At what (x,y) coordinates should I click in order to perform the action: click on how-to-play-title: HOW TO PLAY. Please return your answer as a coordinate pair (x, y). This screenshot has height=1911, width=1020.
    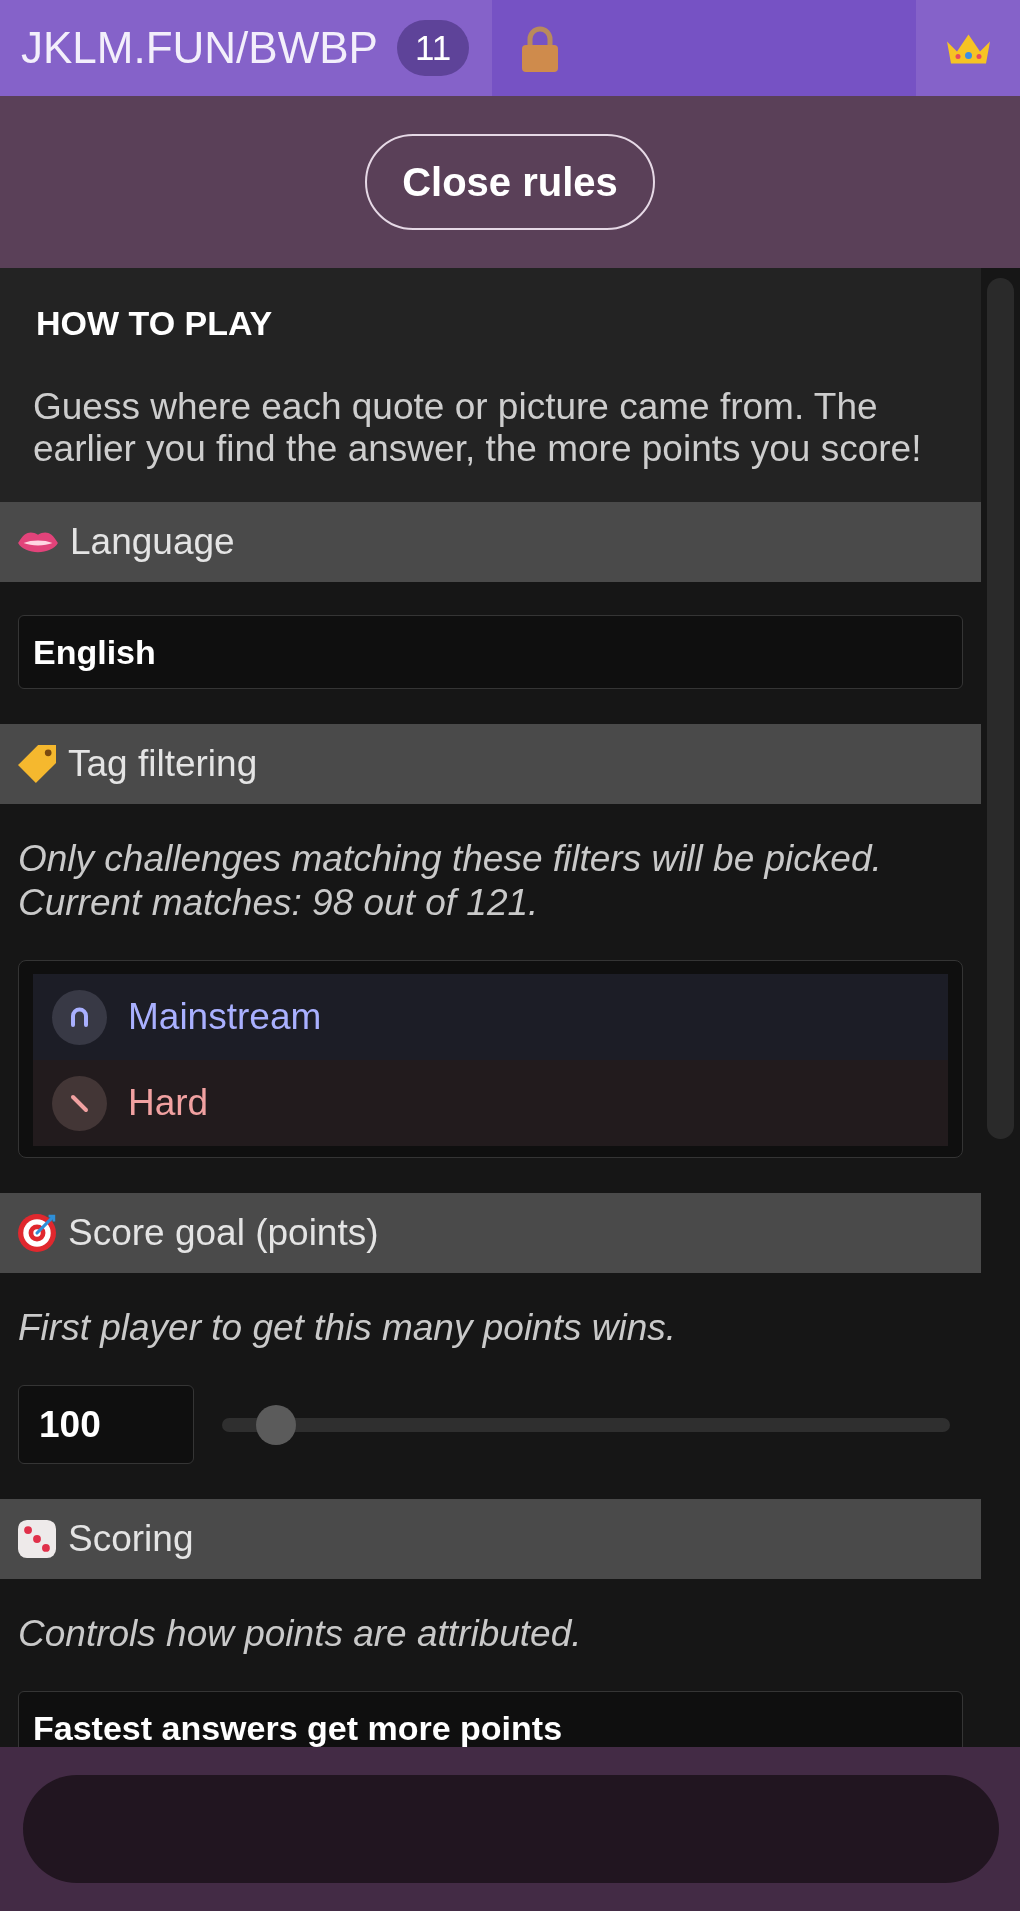
    Looking at the image, I should click on (155, 323).